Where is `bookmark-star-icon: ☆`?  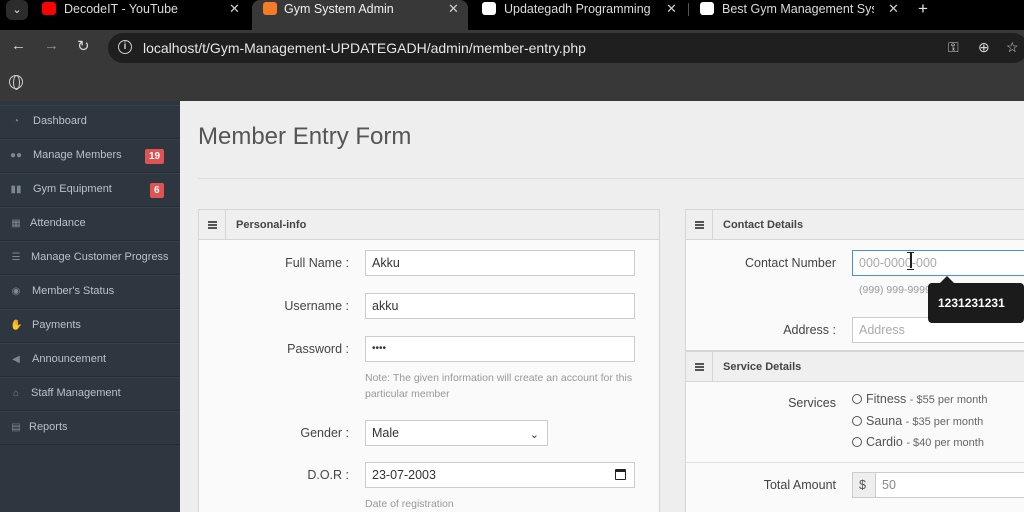 bookmark-star-icon: ☆ is located at coordinates (1012, 47).